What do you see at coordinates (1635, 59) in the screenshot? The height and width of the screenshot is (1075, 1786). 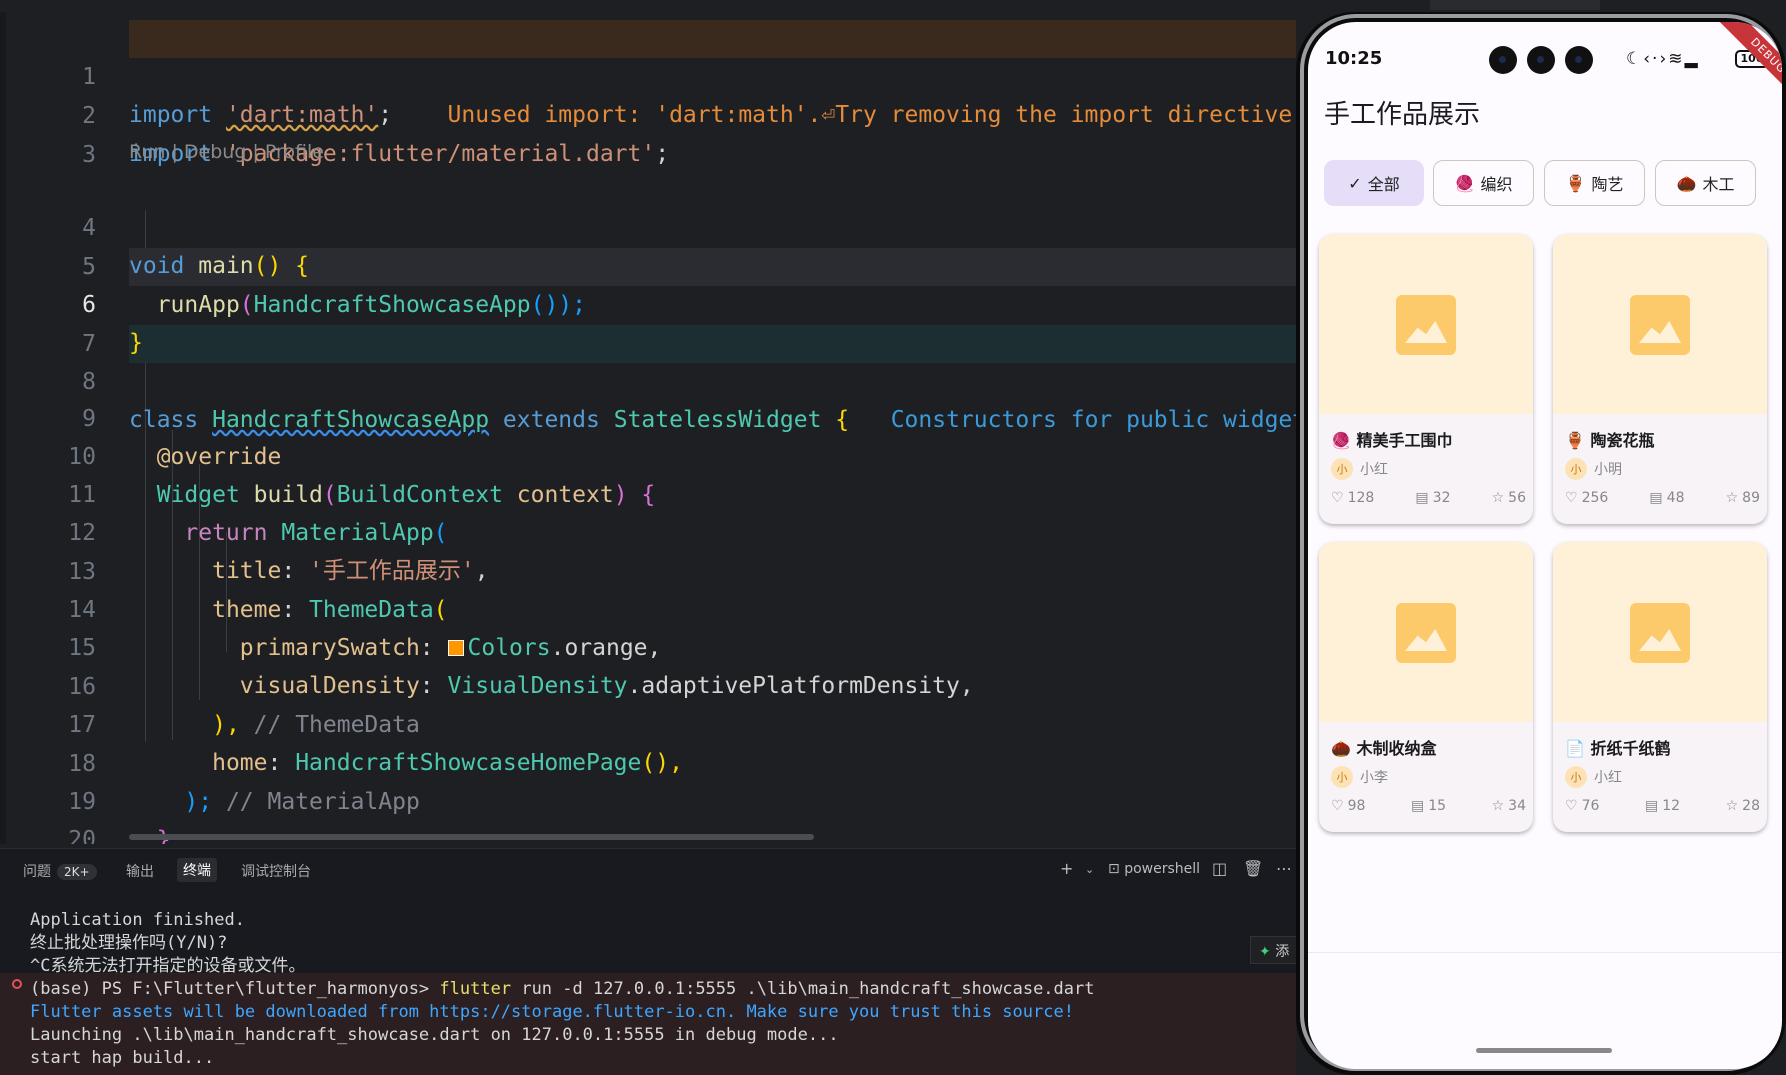 I see `moon-icon: ☾` at bounding box center [1635, 59].